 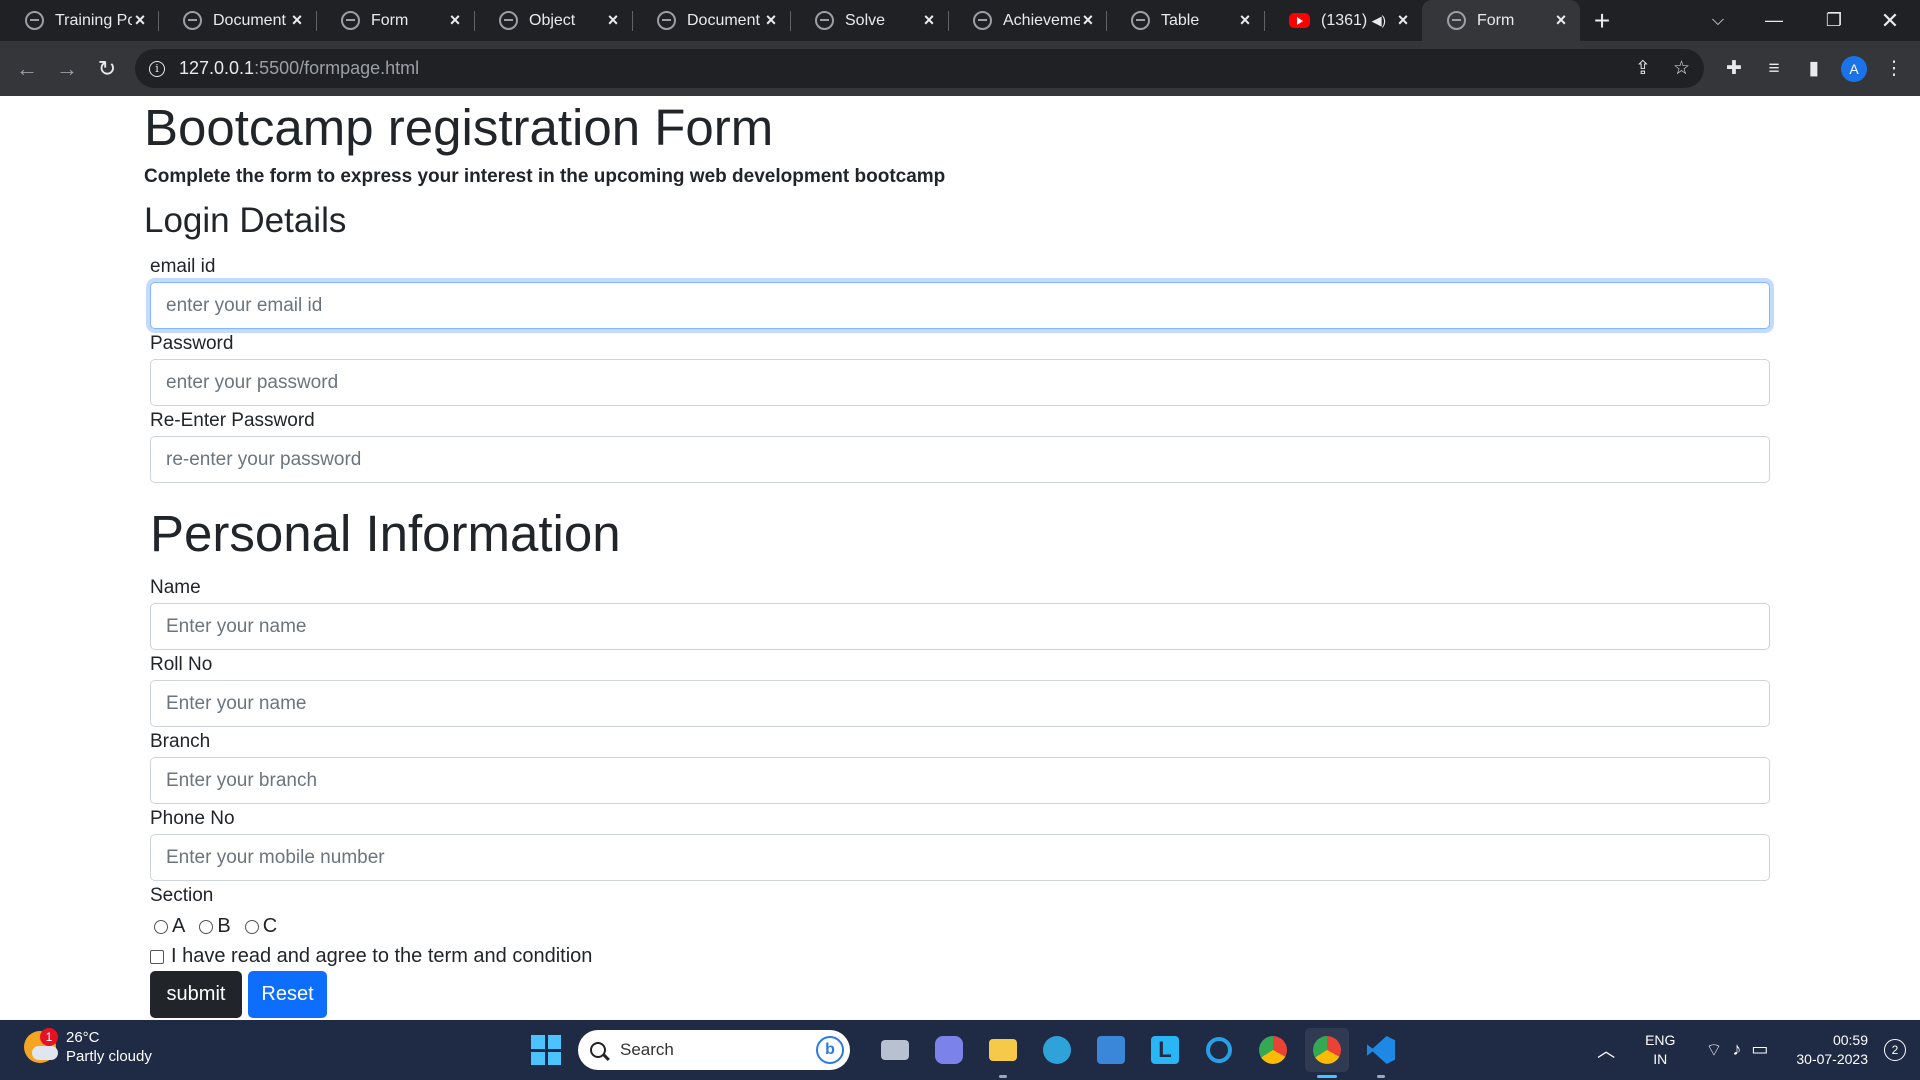 I want to click on tab-form: Form ×, so click(x=395, y=20).